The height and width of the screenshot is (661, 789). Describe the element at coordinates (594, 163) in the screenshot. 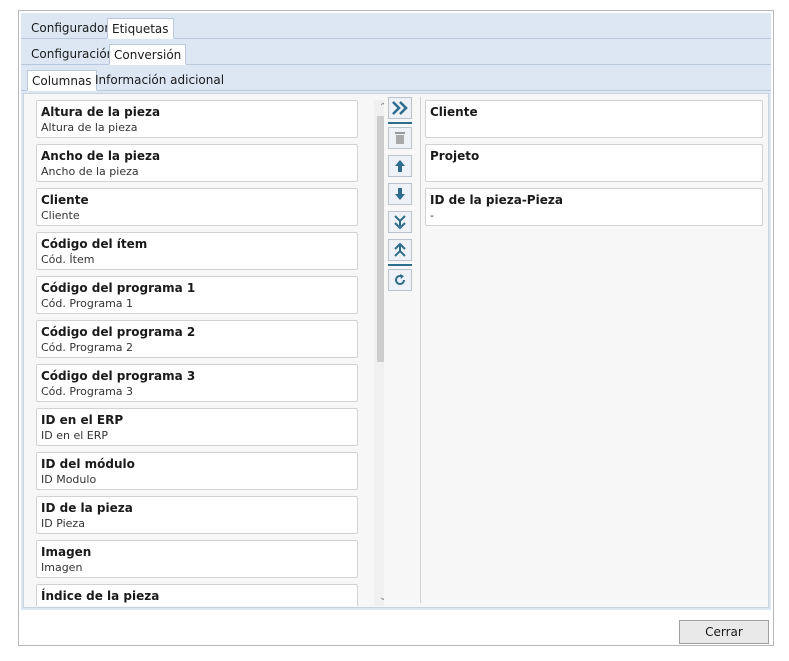

I see `list-item: Projeto` at that location.